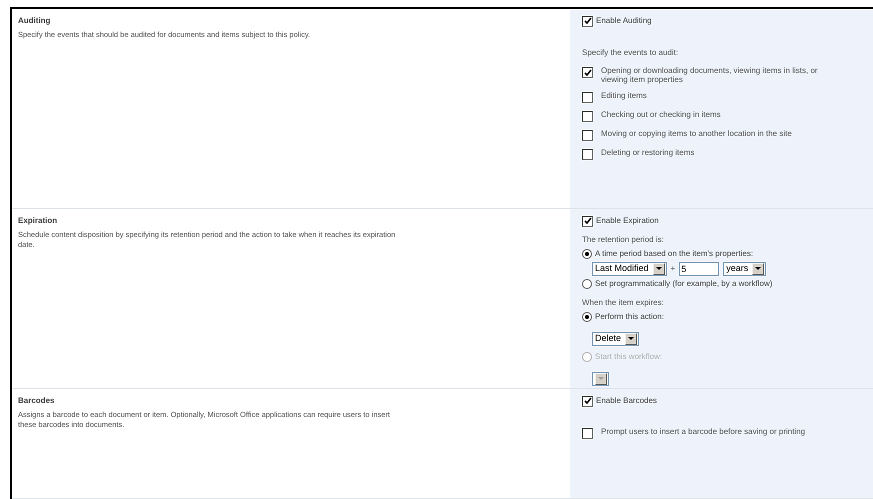  I want to click on radio-label: Set programmatically (for example, by a workflow), so click(683, 284).